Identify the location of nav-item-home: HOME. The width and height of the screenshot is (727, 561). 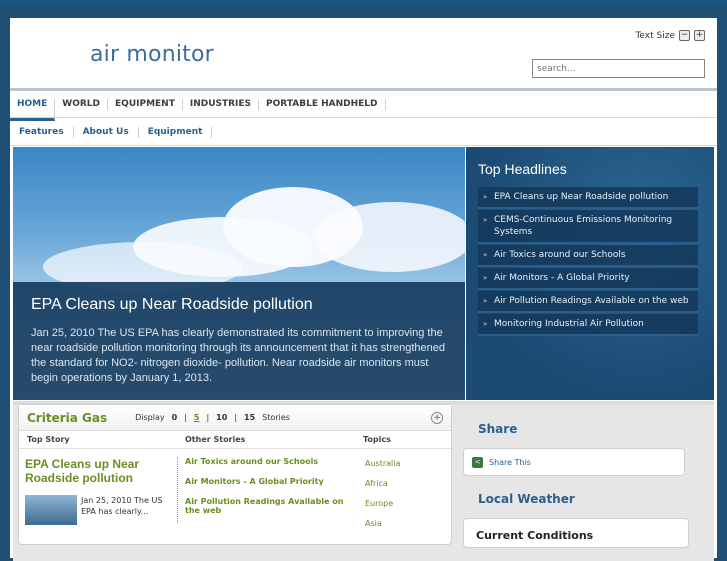
(33, 109).